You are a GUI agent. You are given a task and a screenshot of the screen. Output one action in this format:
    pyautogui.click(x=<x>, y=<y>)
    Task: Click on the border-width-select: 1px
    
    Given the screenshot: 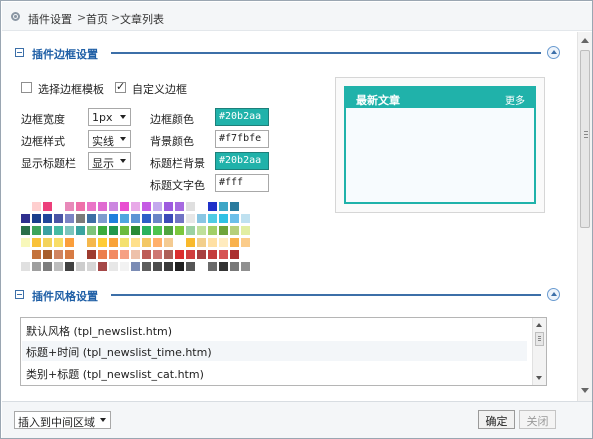 What is the action you would take?
    pyautogui.click(x=109, y=117)
    